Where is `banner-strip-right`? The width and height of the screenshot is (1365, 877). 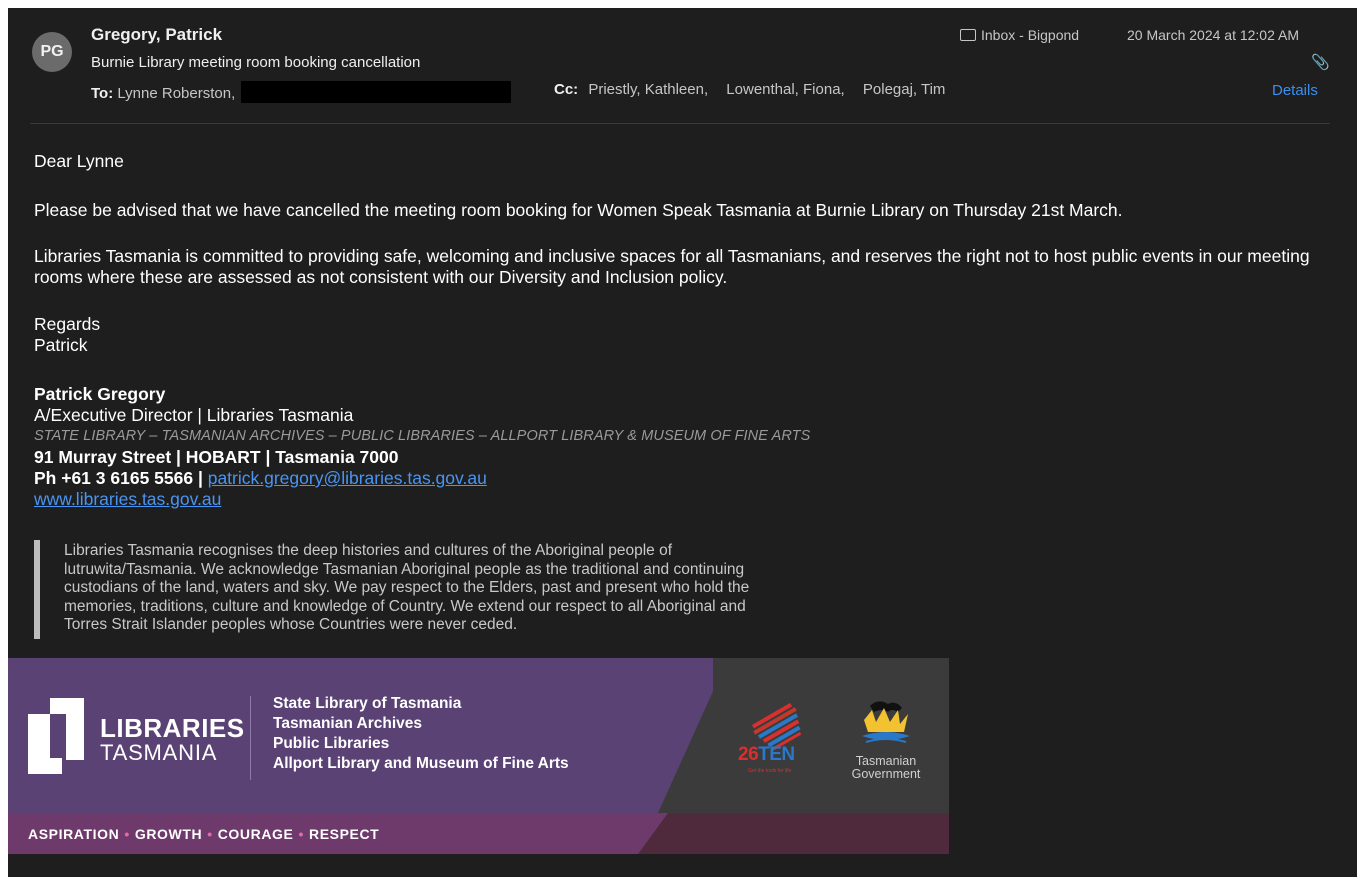 banner-strip-right is located at coordinates (808, 833).